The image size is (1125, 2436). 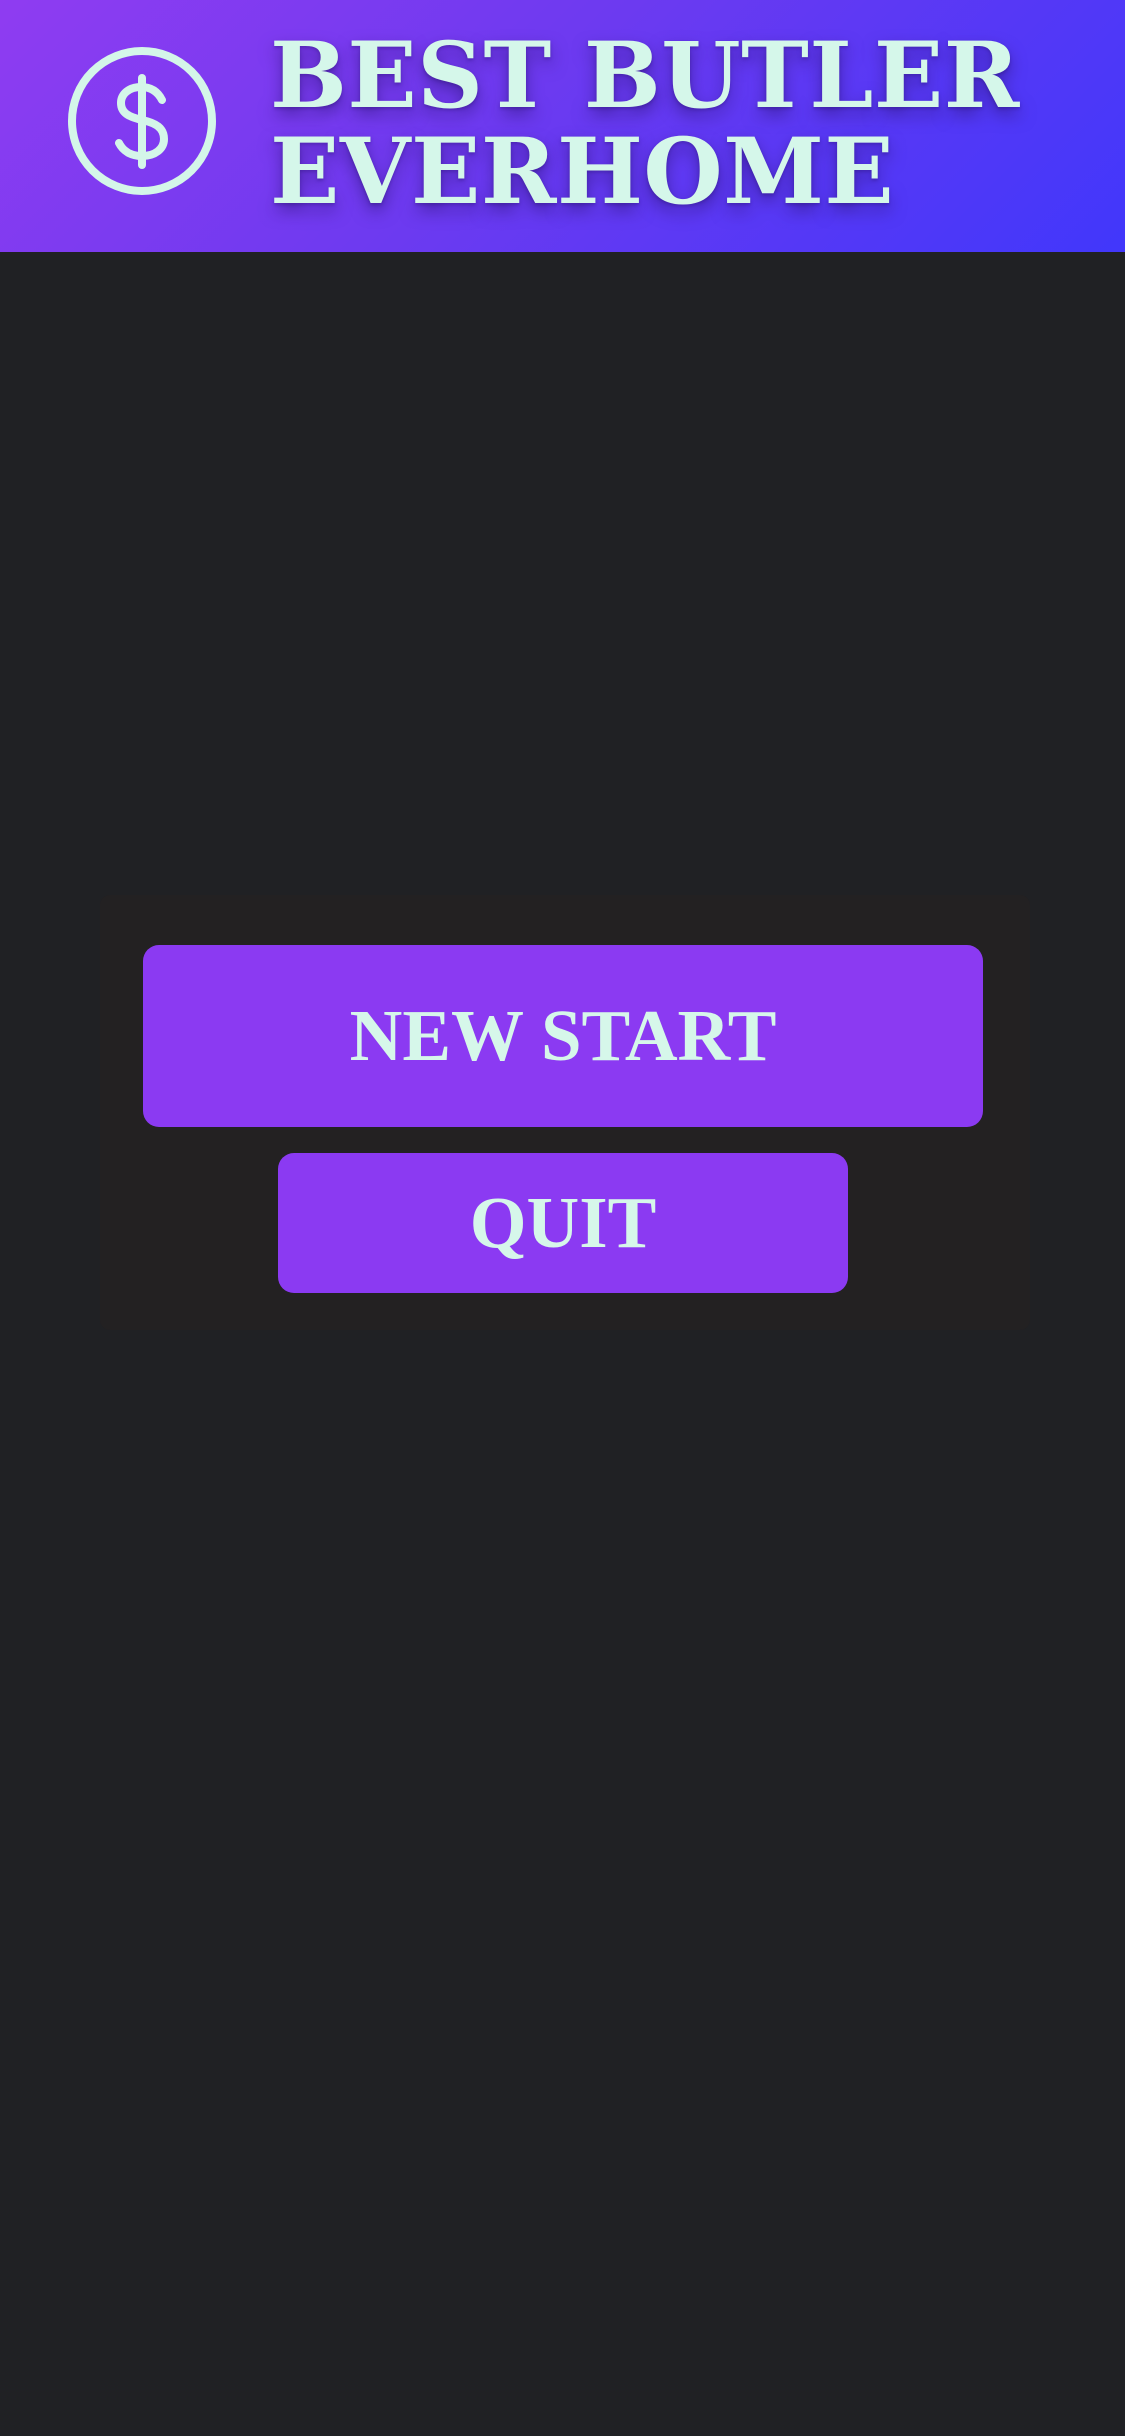 What do you see at coordinates (582, 172) in the screenshot?
I see `game-title-line-2: EVERHOME` at bounding box center [582, 172].